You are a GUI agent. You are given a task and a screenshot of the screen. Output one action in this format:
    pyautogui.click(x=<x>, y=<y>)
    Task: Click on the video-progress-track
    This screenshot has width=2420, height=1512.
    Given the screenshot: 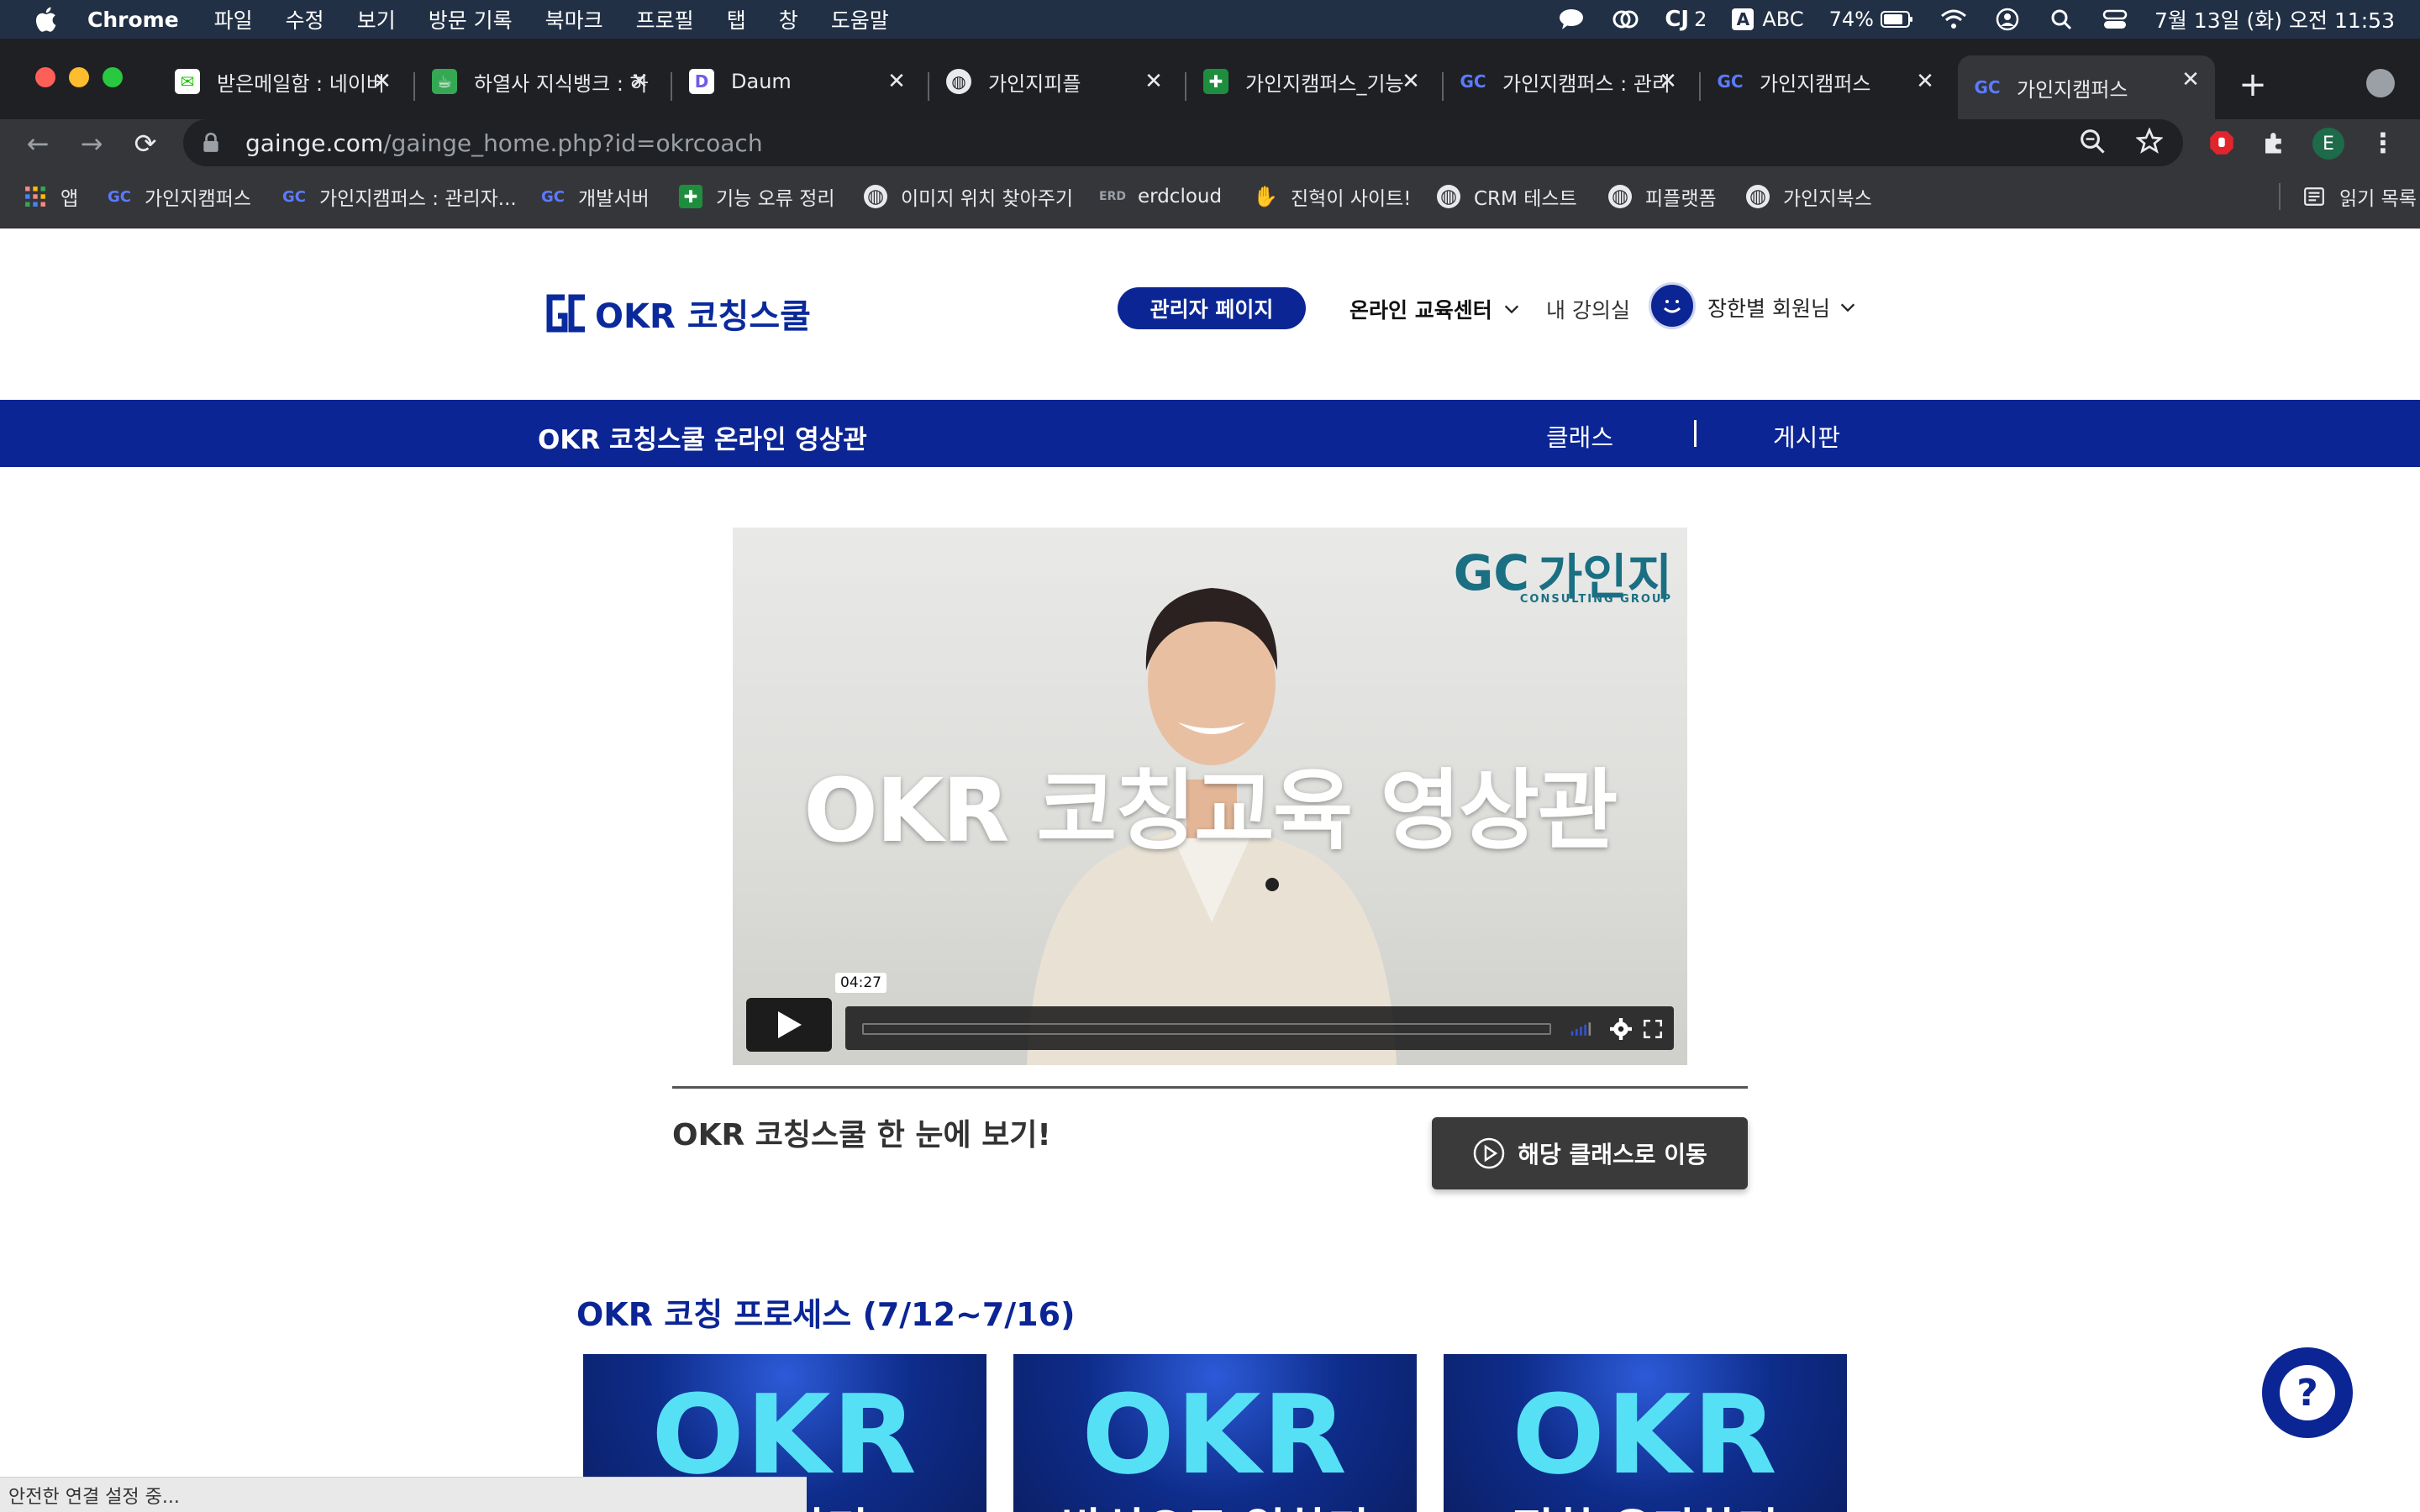 What is the action you would take?
    pyautogui.click(x=1206, y=1029)
    